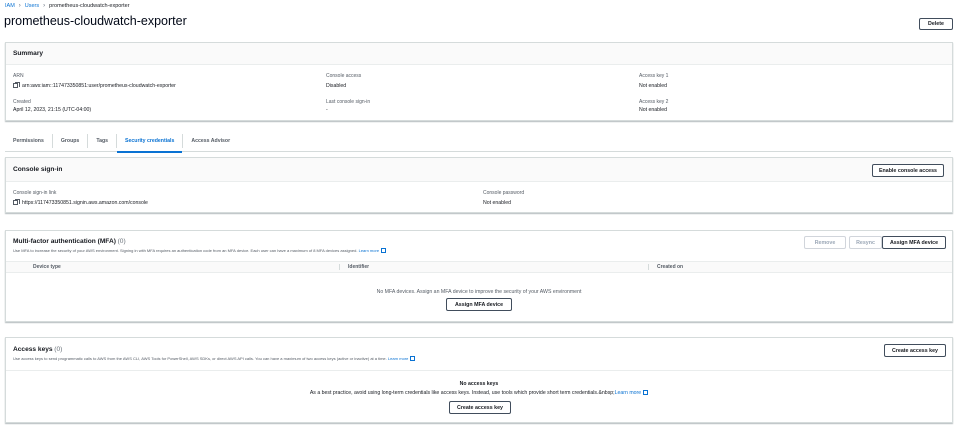 This screenshot has height=428, width=960. Describe the element at coordinates (71, 141) in the screenshot. I see `tab-groups: Groups` at that location.